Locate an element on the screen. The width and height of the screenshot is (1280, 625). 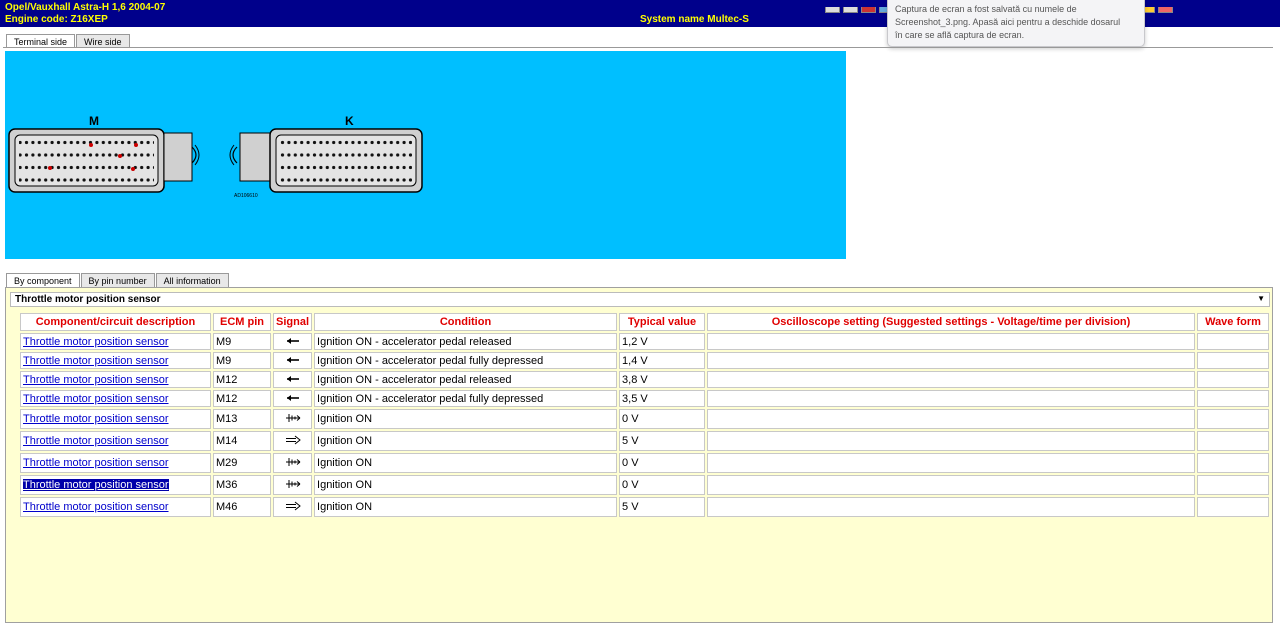
tab-by-pin-number: By pin number is located at coordinates (117, 280).